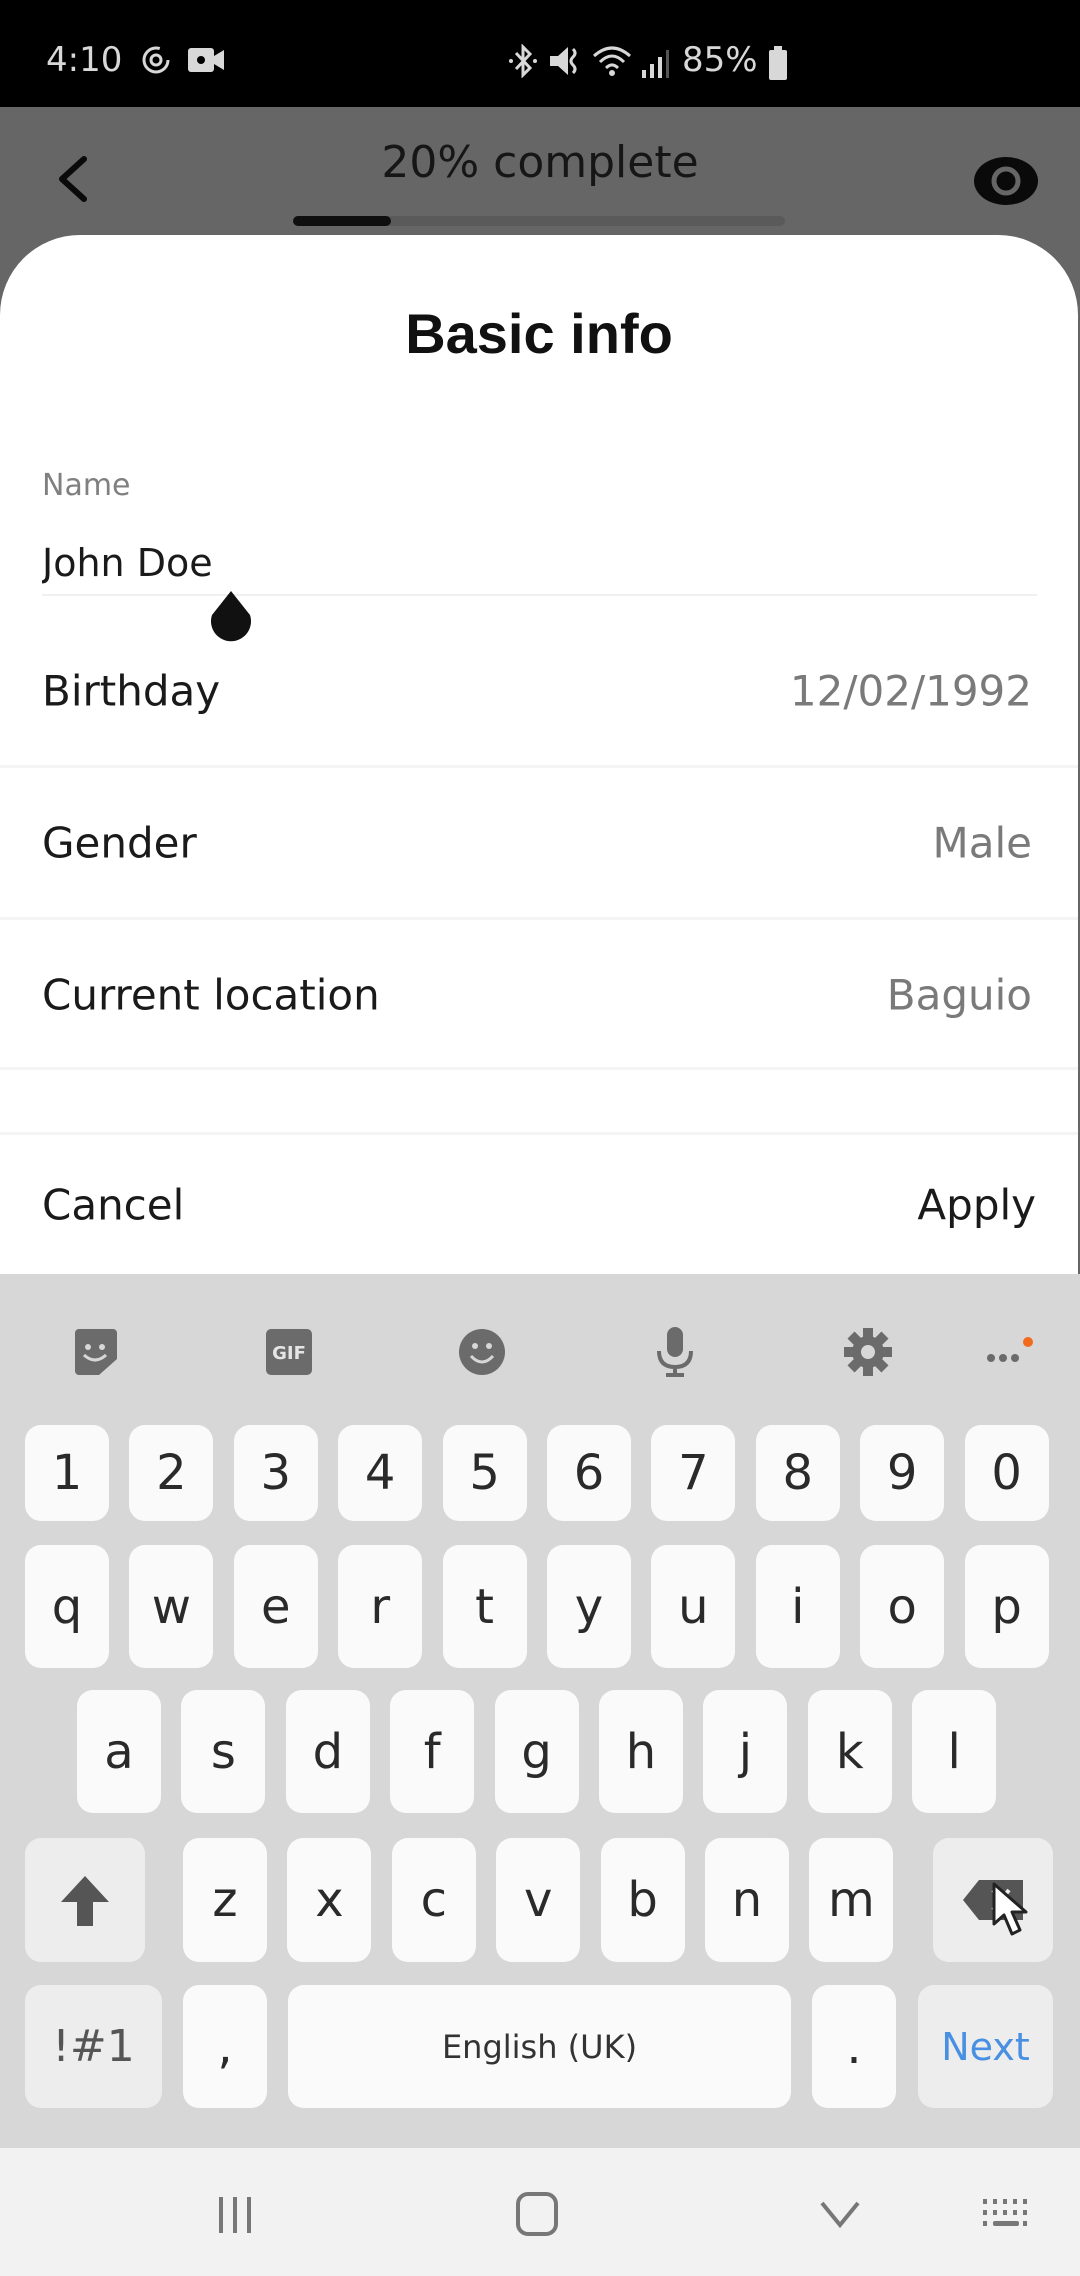  I want to click on key-q: q, so click(67, 1606).